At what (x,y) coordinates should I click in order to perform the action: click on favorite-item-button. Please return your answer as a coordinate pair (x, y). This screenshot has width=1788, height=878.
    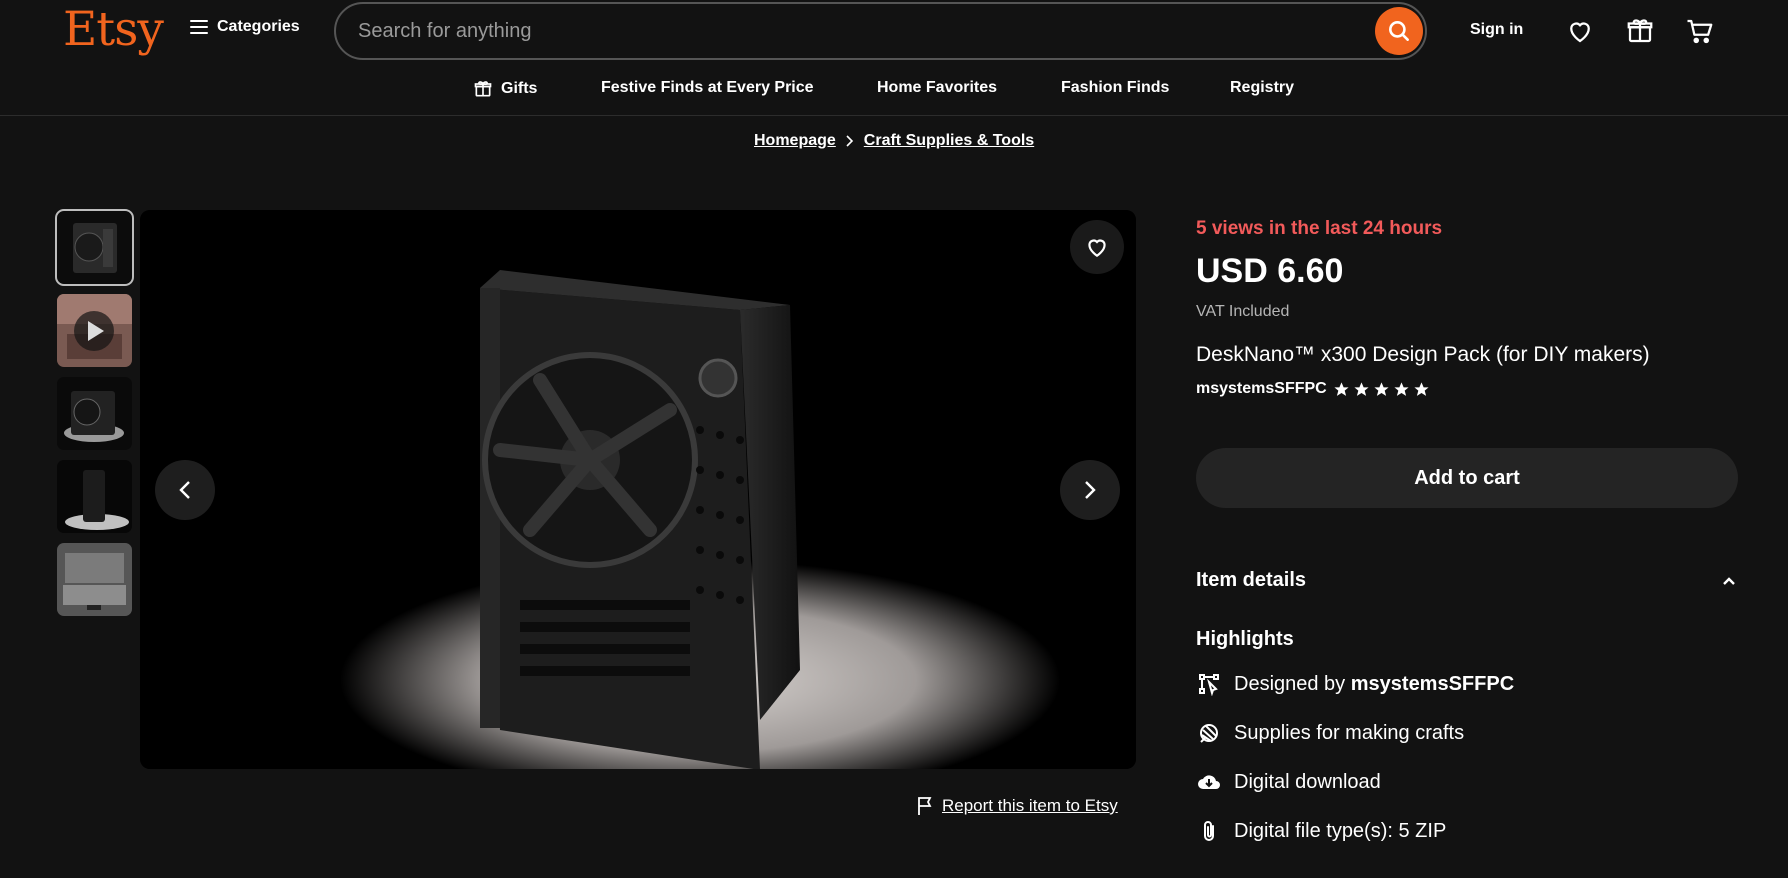
    Looking at the image, I should click on (1097, 247).